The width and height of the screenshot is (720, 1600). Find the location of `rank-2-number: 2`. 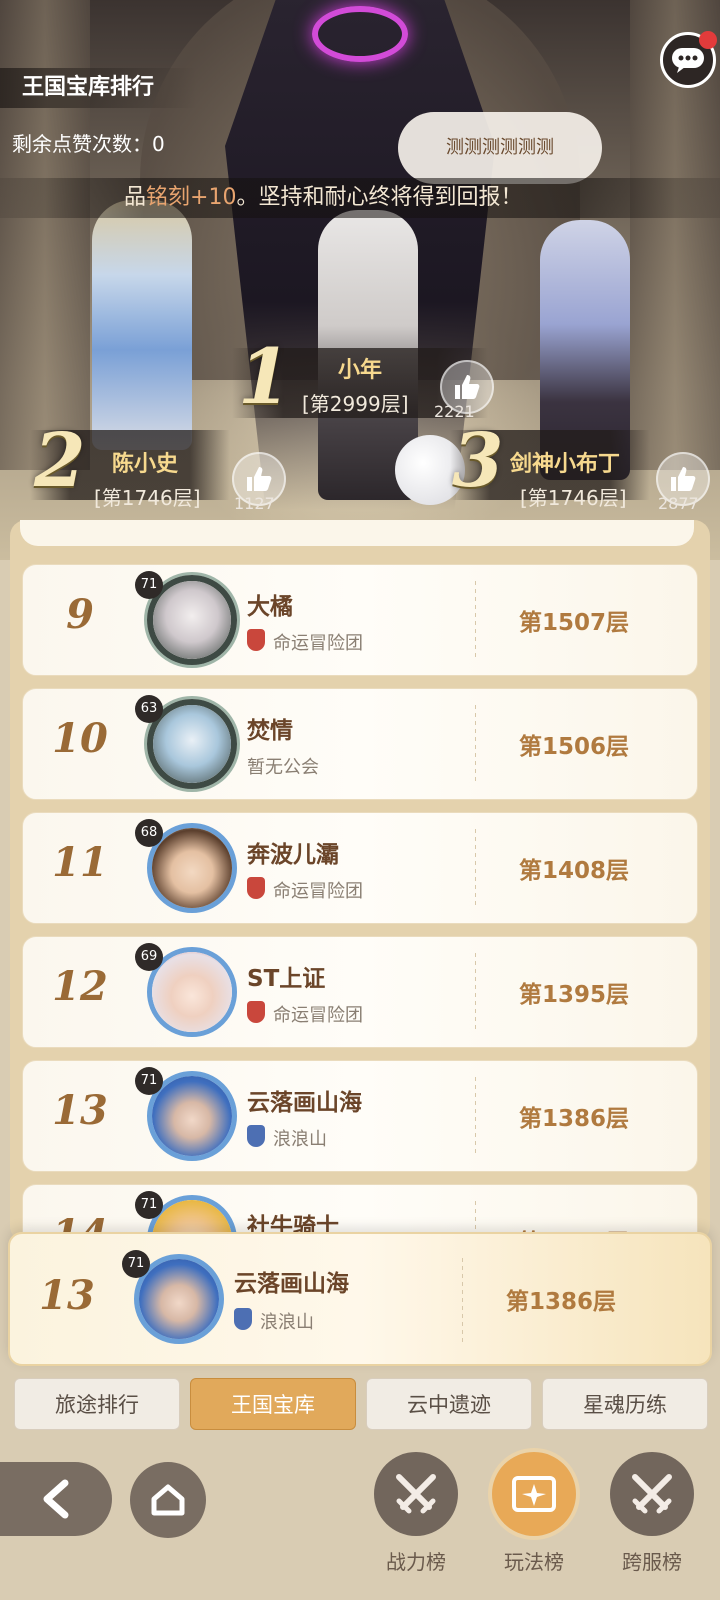

rank-2-number: 2 is located at coordinates (60, 461).